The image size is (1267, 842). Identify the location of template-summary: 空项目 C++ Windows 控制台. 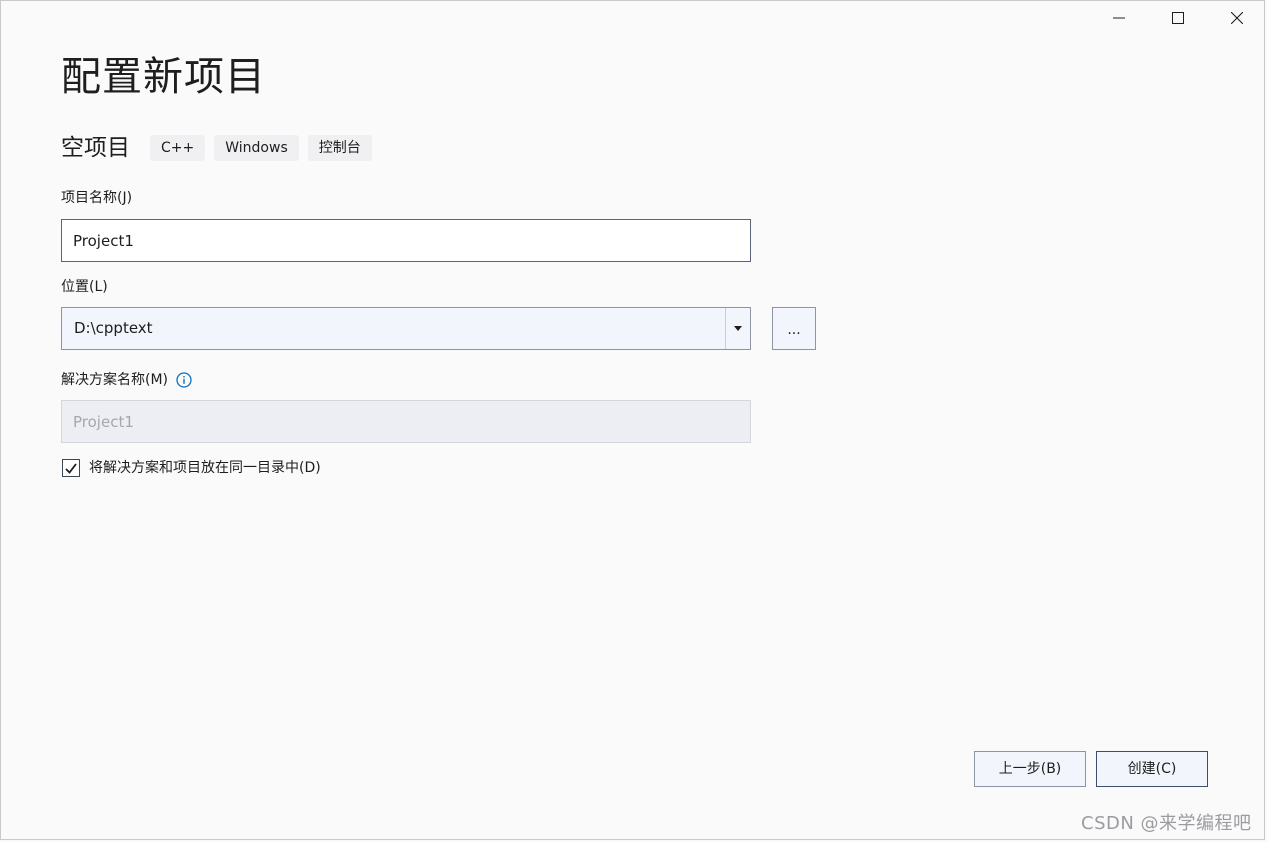
(221, 148).